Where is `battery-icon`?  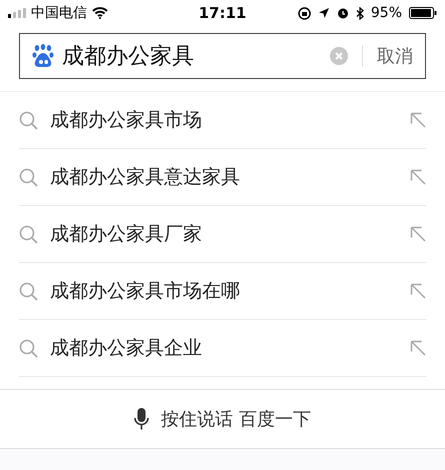
battery-icon is located at coordinates (423, 13).